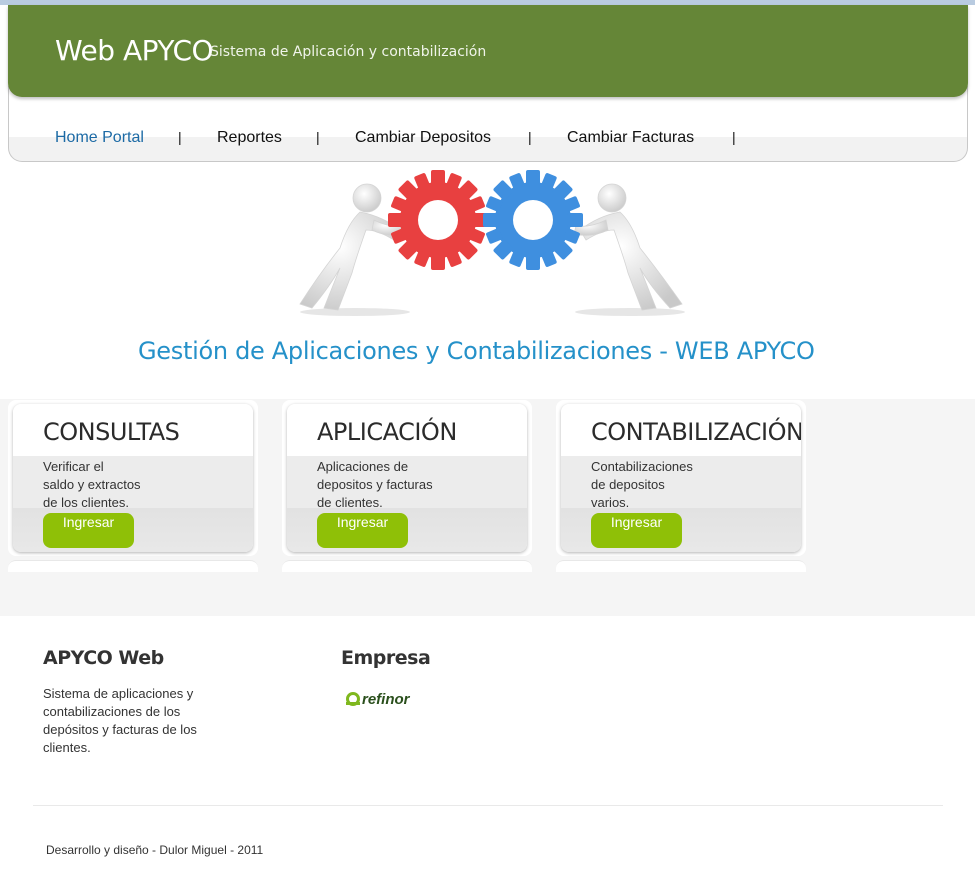 Image resolution: width=975 pixels, height=888 pixels. I want to click on blue-gear-icon, so click(533, 220).